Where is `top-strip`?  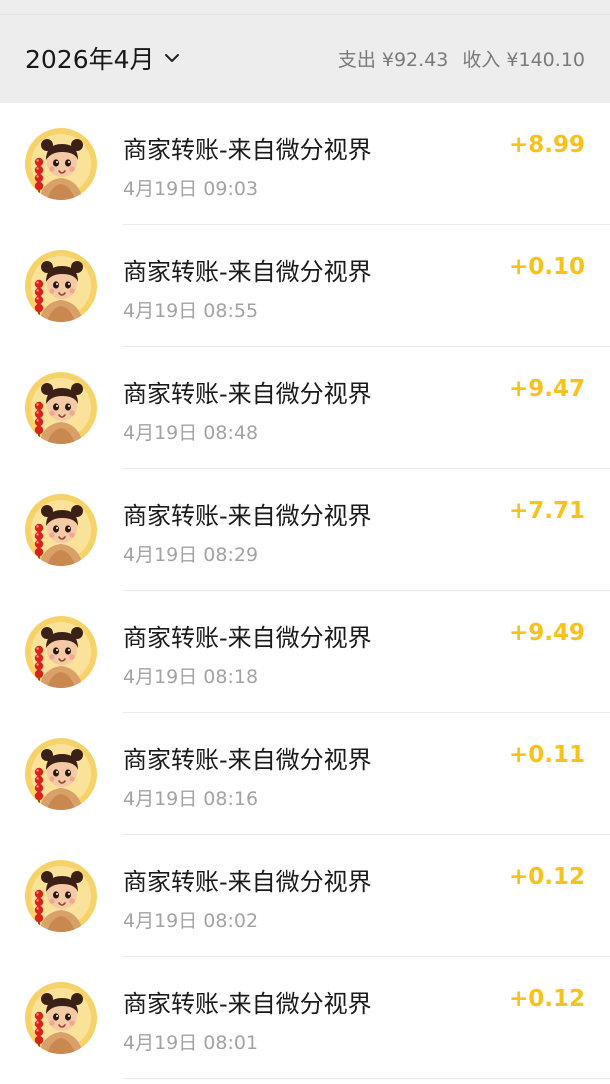 top-strip is located at coordinates (305, 7).